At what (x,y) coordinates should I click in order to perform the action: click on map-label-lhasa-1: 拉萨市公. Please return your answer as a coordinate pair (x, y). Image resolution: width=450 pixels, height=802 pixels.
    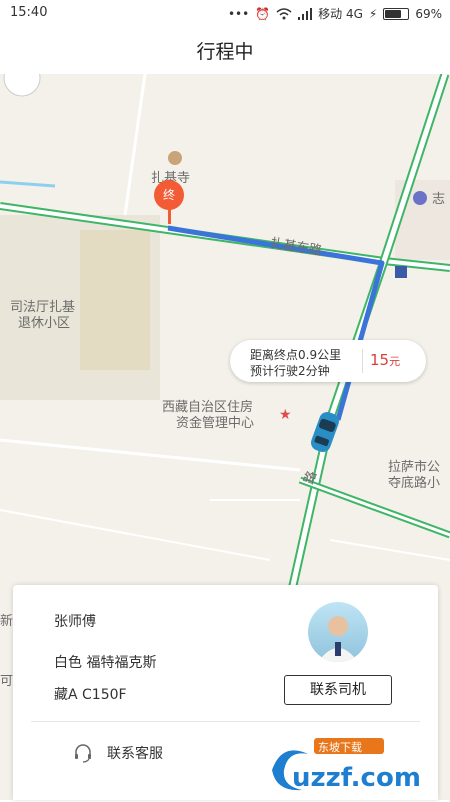
    Looking at the image, I should click on (414, 467).